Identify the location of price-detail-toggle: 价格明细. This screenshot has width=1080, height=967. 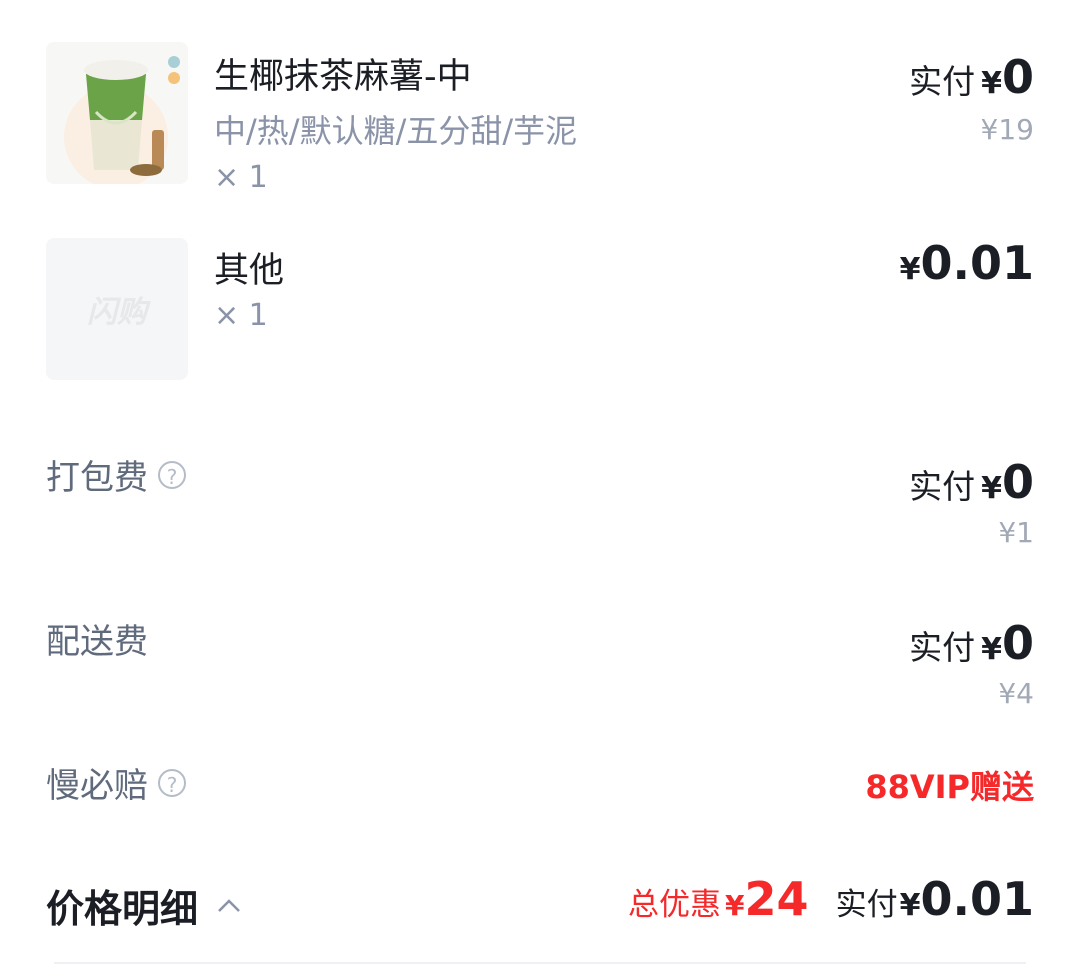
(145, 905).